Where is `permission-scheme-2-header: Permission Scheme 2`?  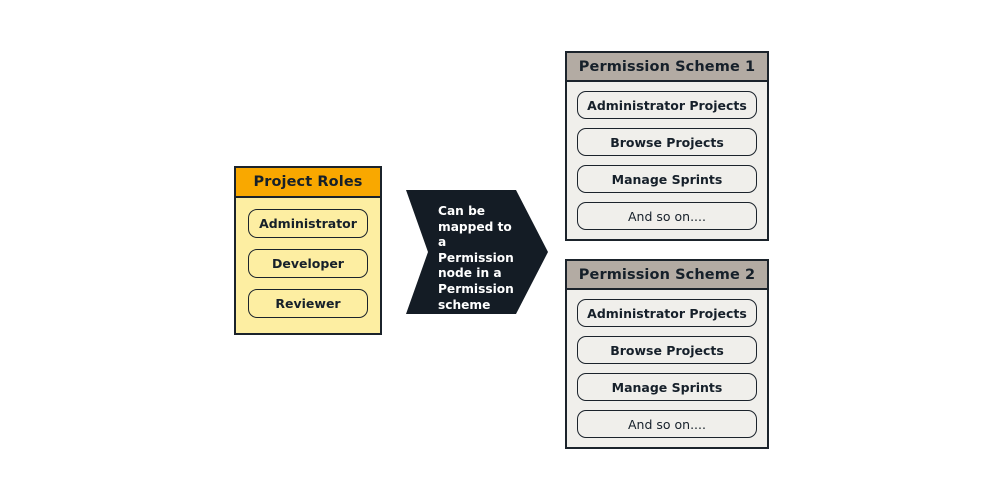
permission-scheme-2-header: Permission Scheme 2 is located at coordinates (667, 275).